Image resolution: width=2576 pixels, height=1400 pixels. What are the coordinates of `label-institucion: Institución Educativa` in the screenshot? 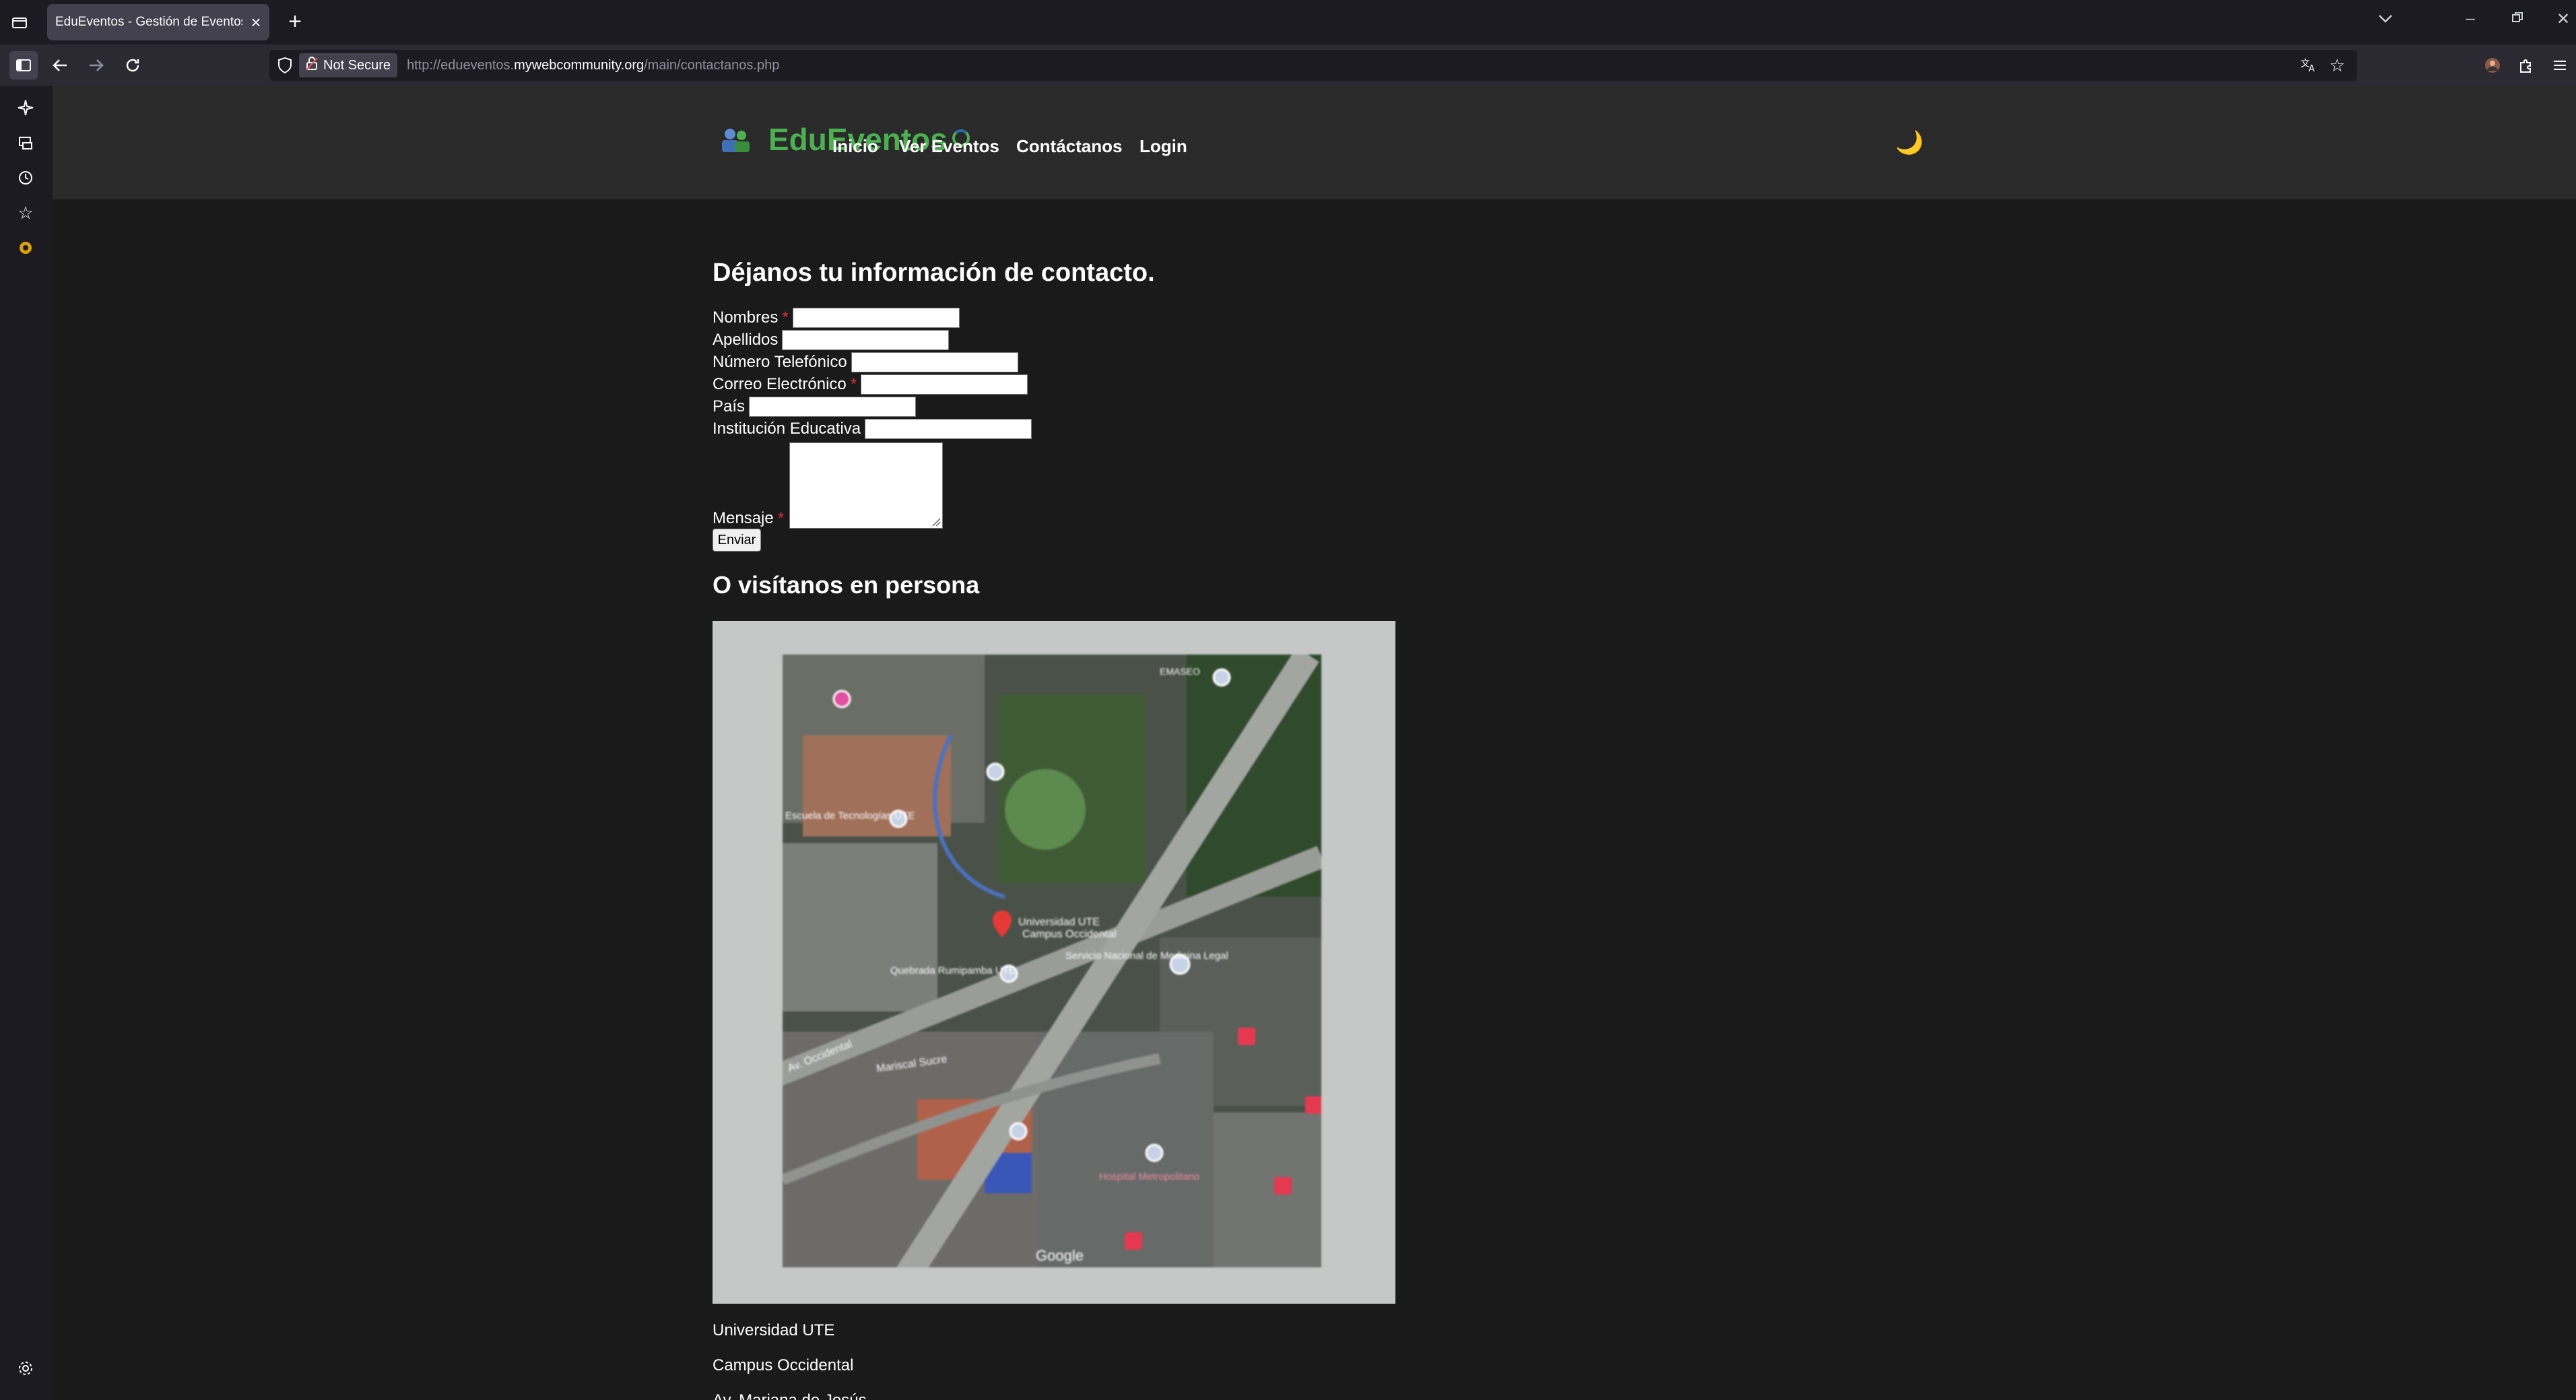 It's located at (787, 429).